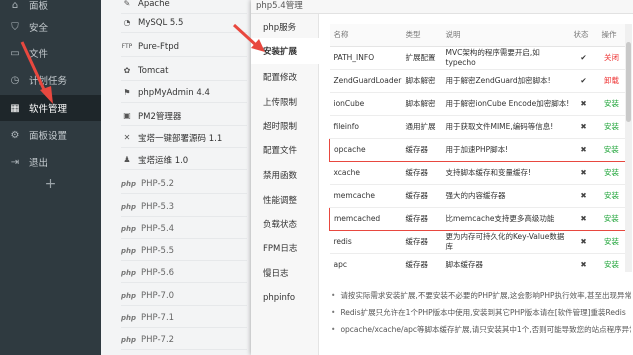 This screenshot has width=633, height=355. Describe the element at coordinates (39, 6) in the screenshot. I see `sidebar-item-label: 面板` at that location.